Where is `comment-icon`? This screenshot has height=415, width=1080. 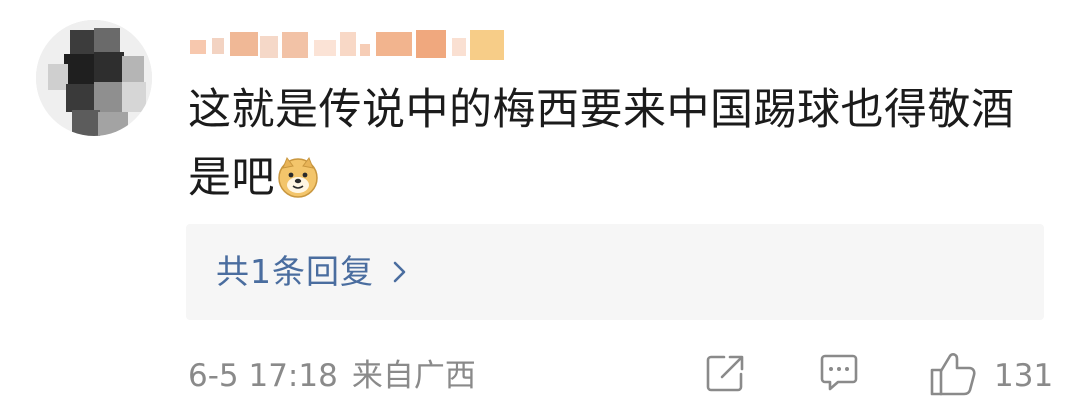 comment-icon is located at coordinates (839, 372).